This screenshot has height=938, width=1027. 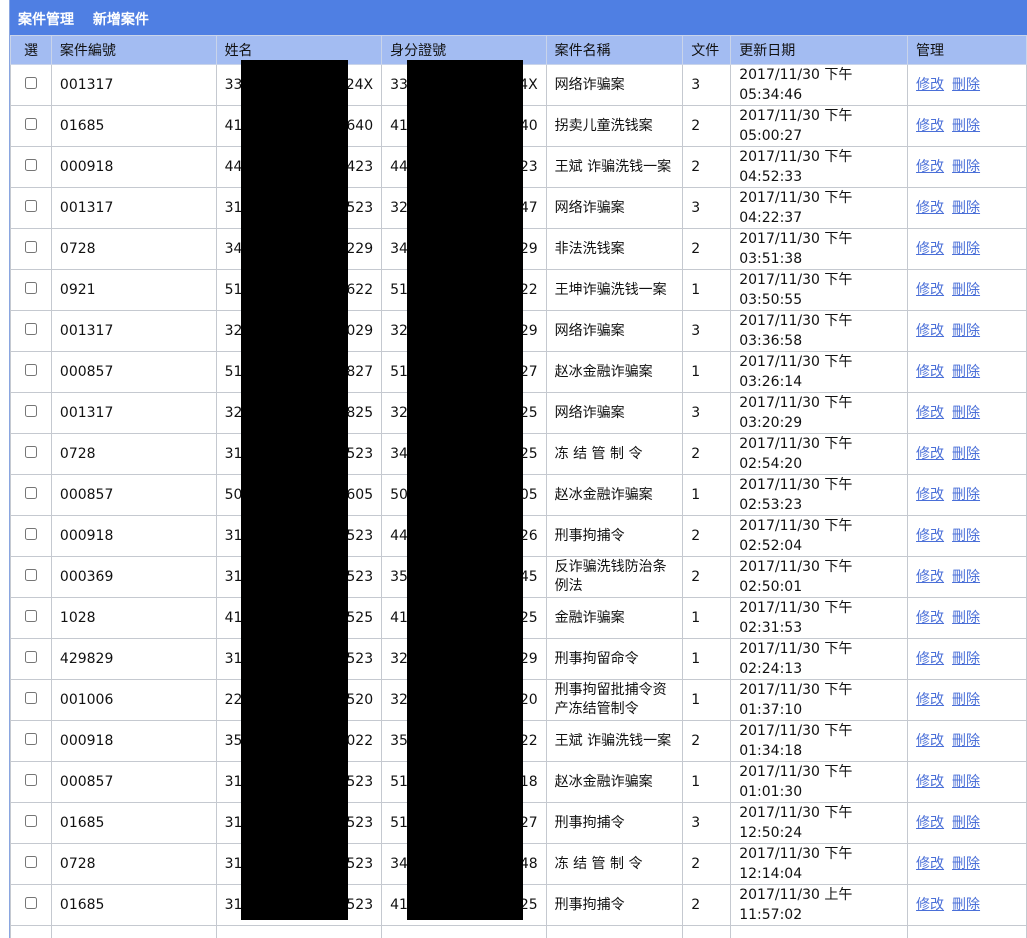 I want to click on add-case-link: 新增案件, so click(x=121, y=20).